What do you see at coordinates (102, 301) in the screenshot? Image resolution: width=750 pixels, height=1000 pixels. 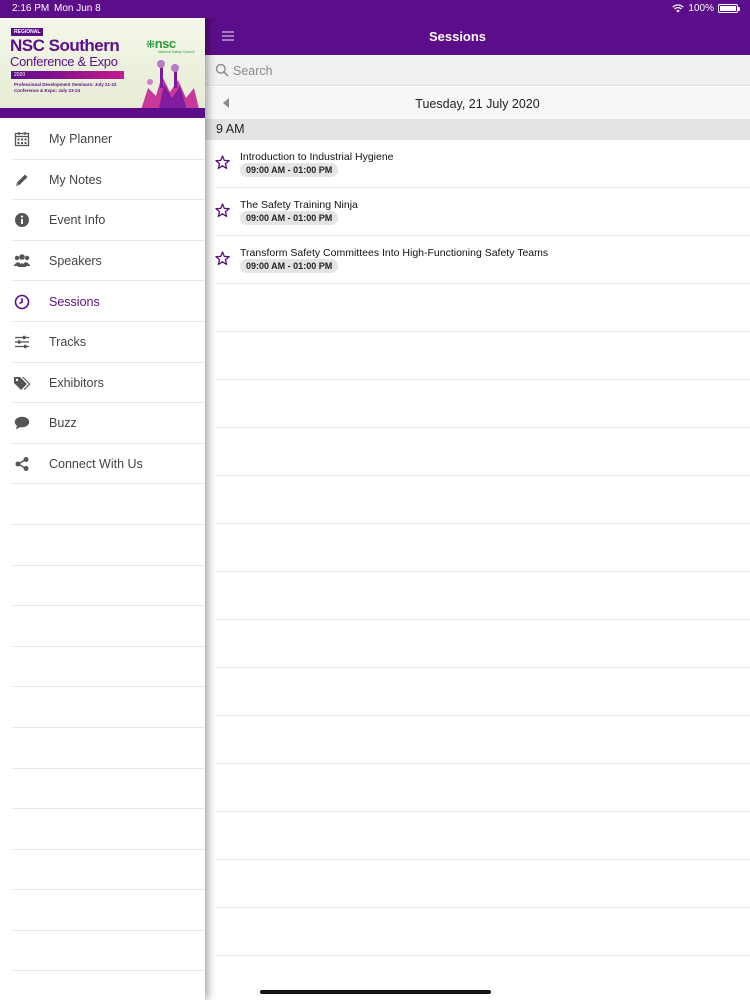 I see `sidebar-item-sessions: Sessions` at bounding box center [102, 301].